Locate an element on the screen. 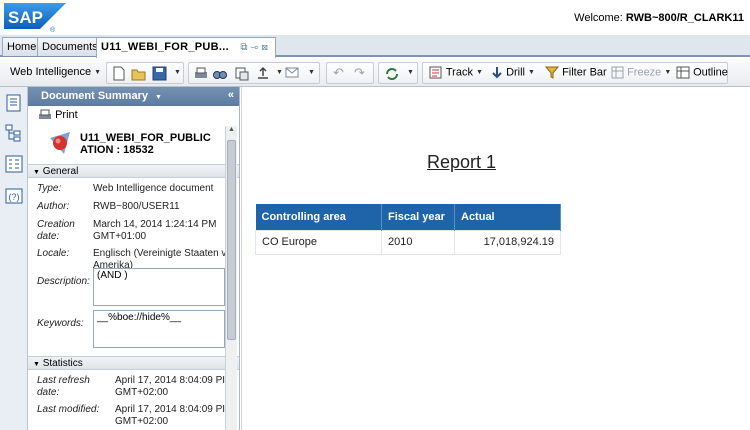  author-value: RWB~800/USER11 is located at coordinates (136, 207).